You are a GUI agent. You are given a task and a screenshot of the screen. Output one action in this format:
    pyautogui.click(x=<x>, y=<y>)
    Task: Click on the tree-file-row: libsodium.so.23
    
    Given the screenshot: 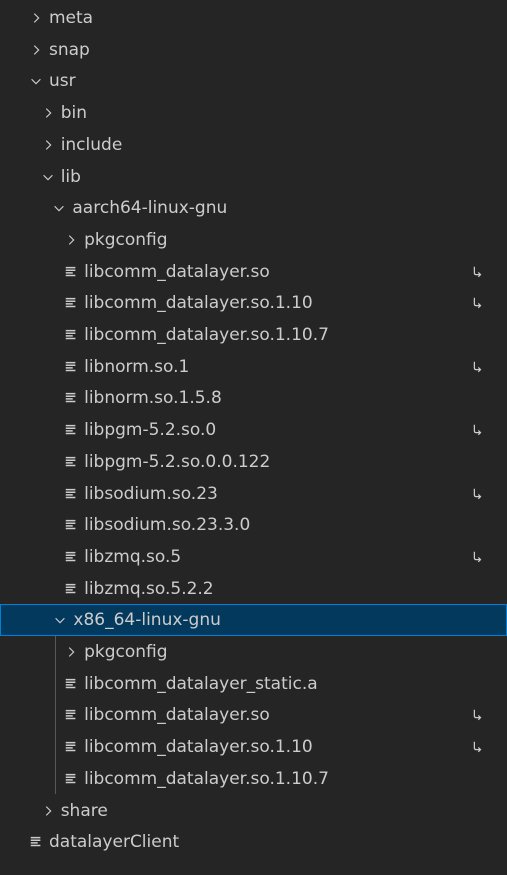 What is the action you would take?
    pyautogui.click(x=253, y=494)
    